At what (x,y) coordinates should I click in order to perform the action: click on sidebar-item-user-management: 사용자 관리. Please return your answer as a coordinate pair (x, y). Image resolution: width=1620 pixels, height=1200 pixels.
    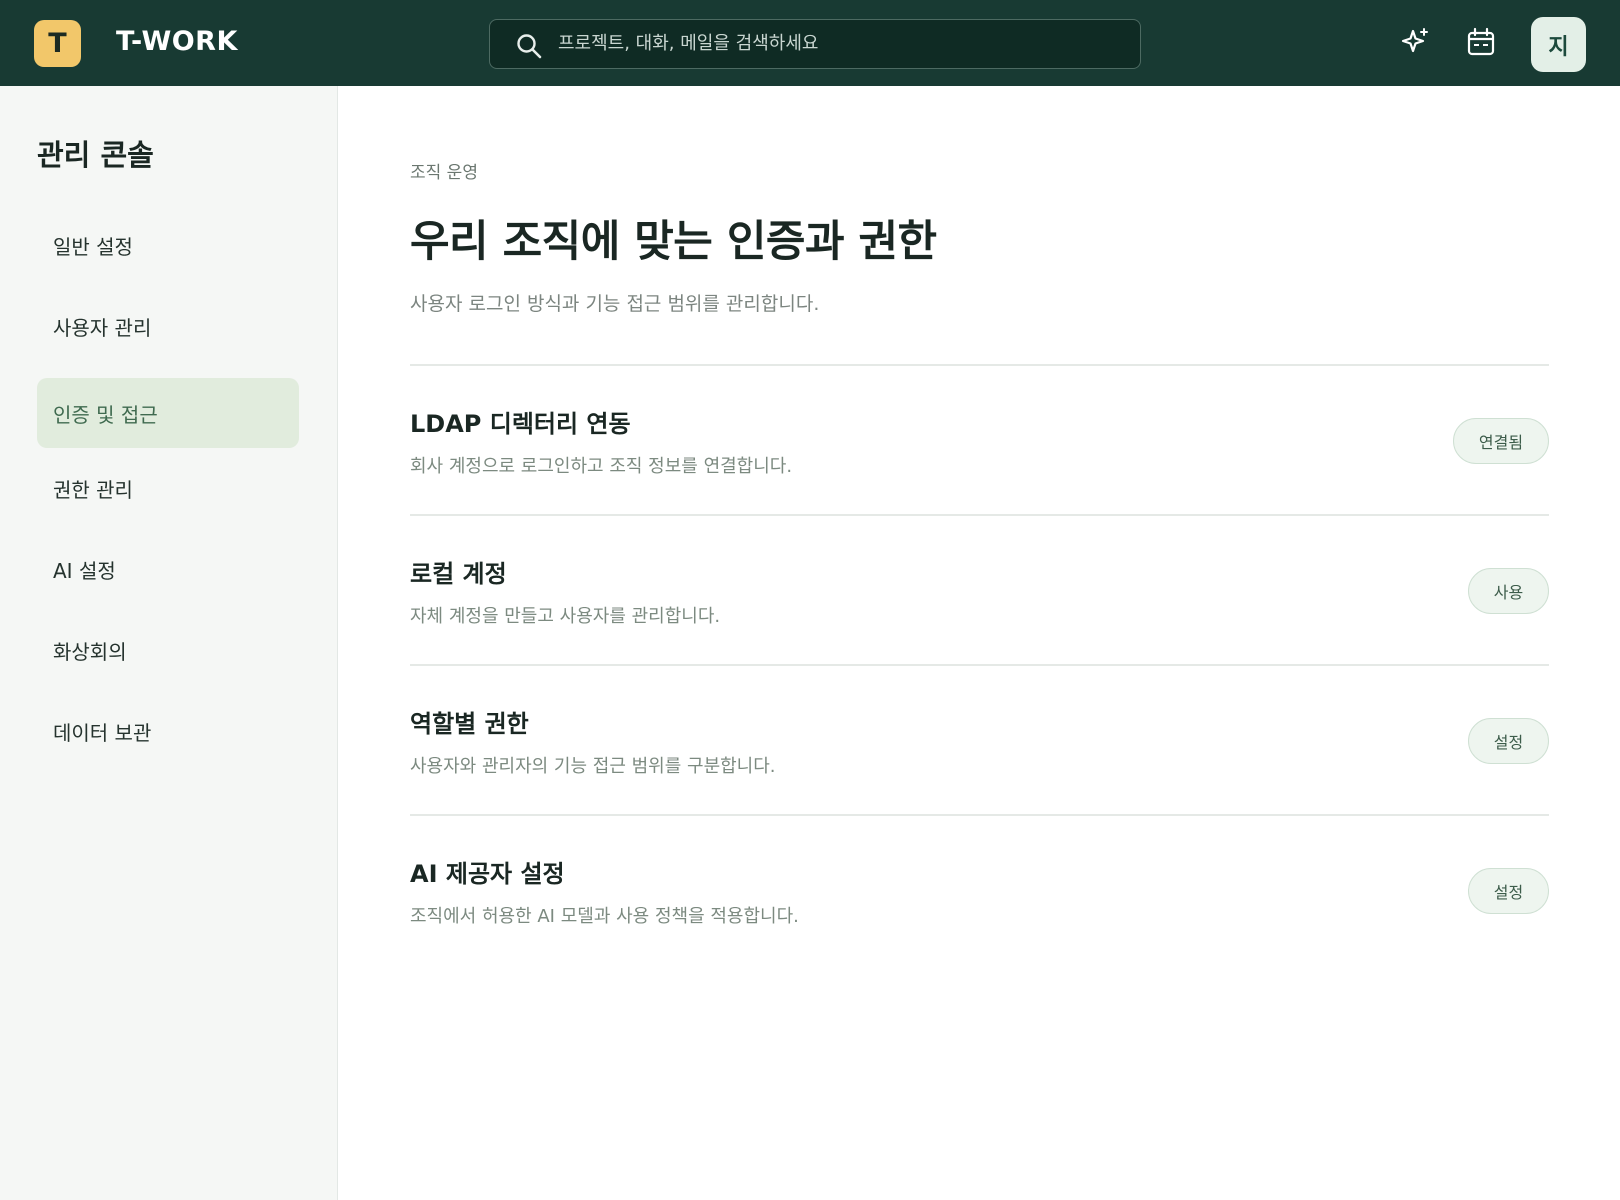
    Looking at the image, I should click on (168, 326).